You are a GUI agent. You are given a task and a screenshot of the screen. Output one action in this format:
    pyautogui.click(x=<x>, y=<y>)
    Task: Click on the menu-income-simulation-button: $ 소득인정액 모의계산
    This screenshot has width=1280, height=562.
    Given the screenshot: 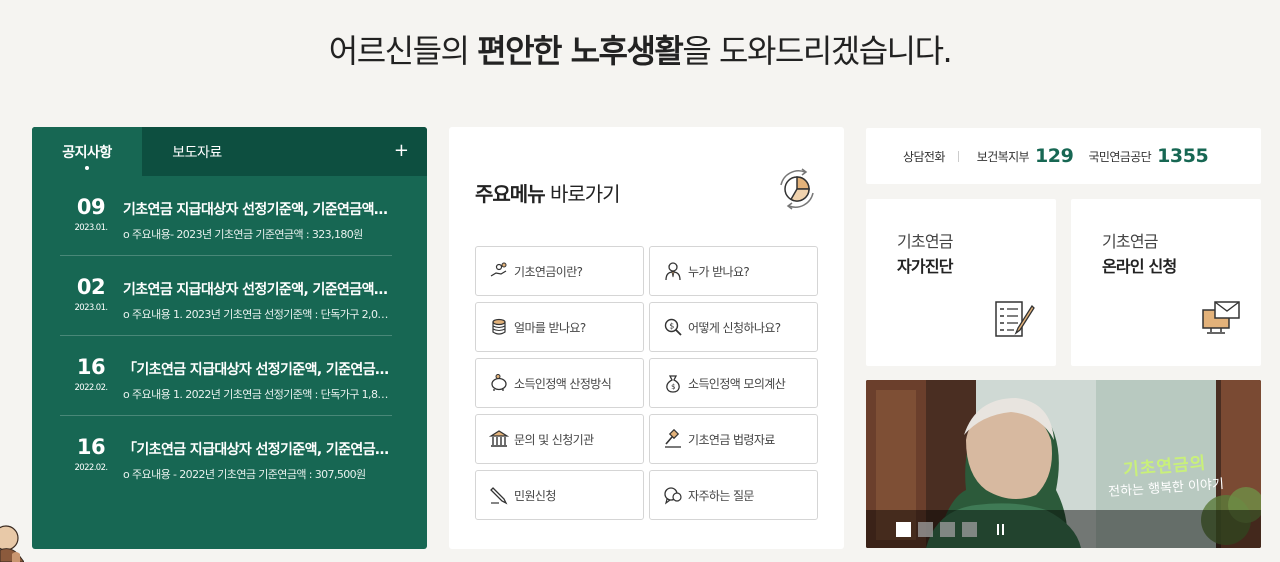 What is the action you would take?
    pyautogui.click(x=733, y=383)
    